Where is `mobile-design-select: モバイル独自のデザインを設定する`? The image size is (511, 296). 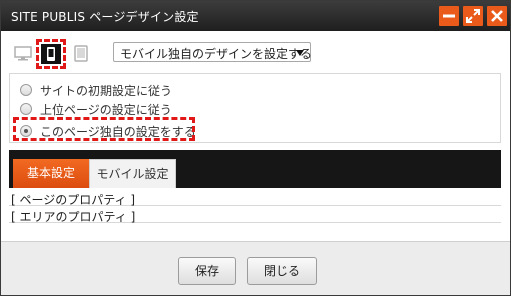
mobile-design-select: モバイル独自のデザインを設定する is located at coordinates (213, 52).